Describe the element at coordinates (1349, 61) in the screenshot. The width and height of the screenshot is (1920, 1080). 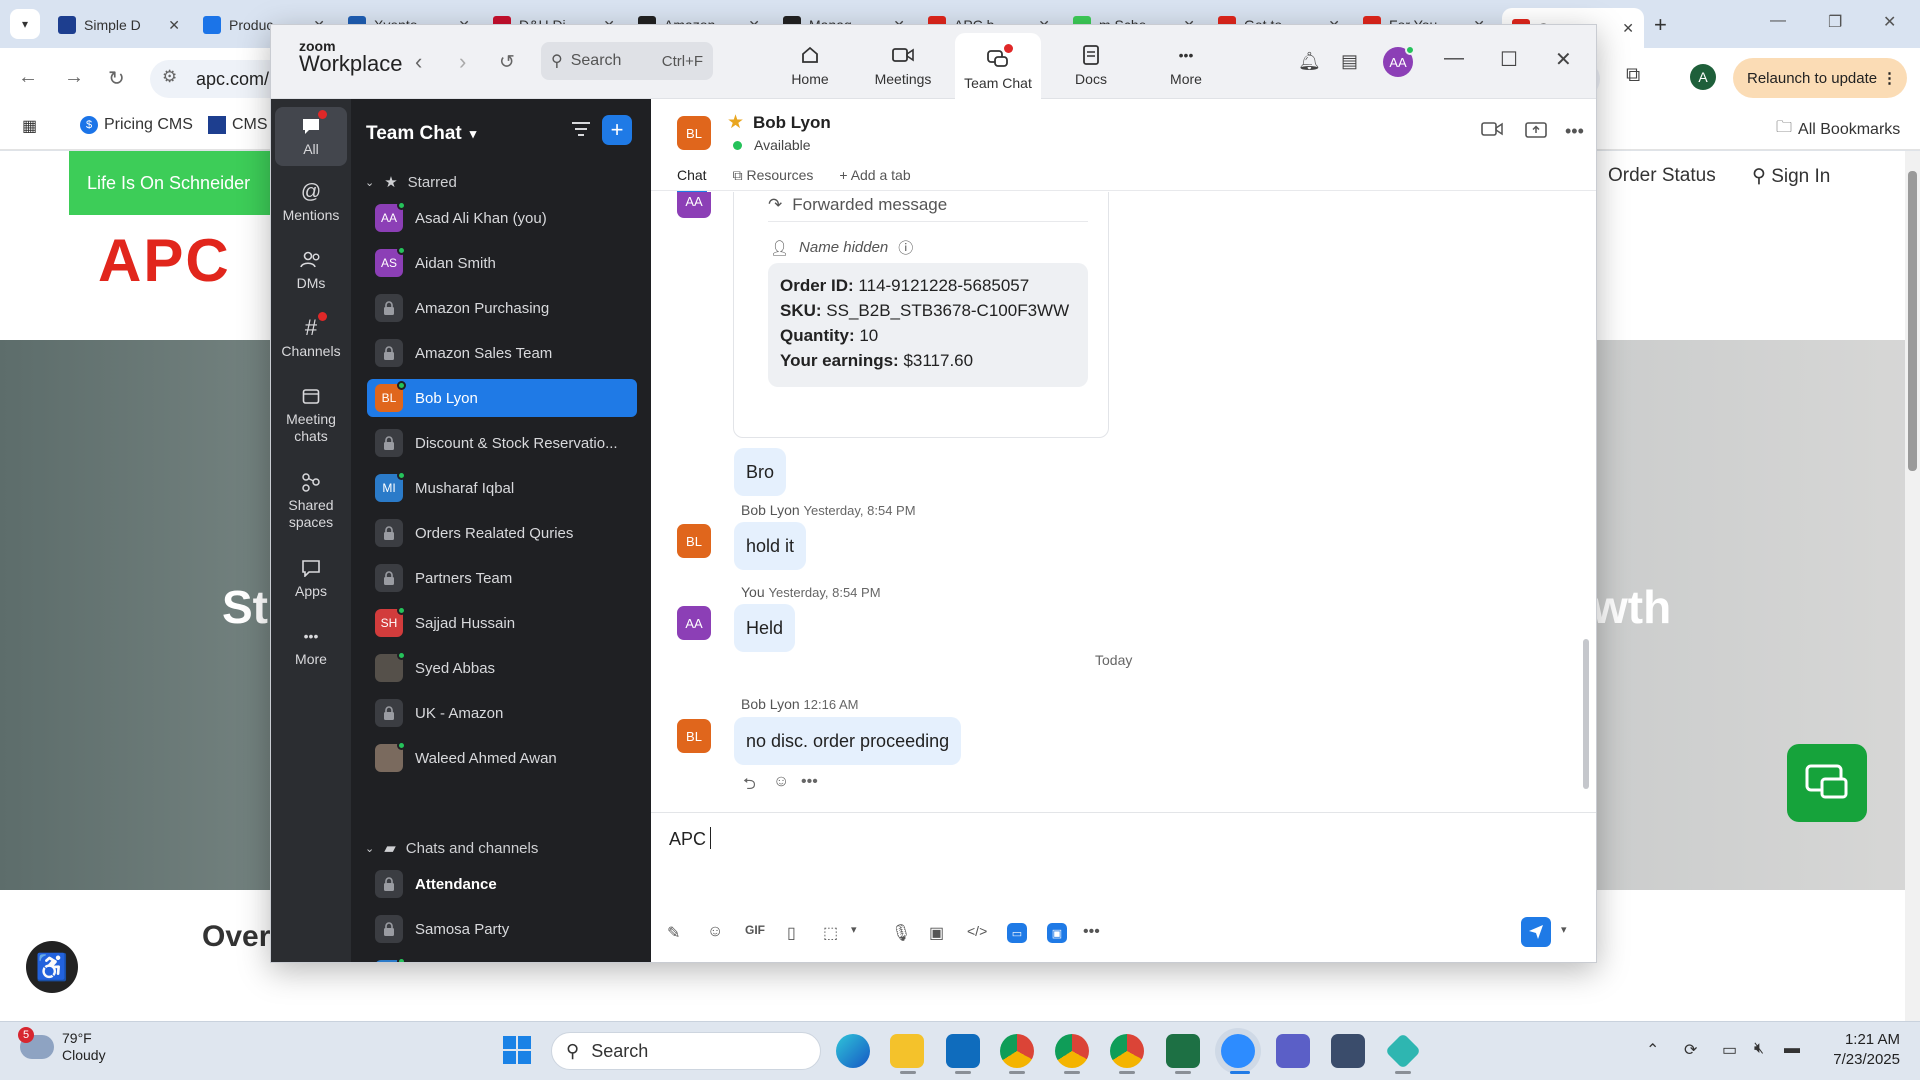
I see `calendar-icon: ▤` at that location.